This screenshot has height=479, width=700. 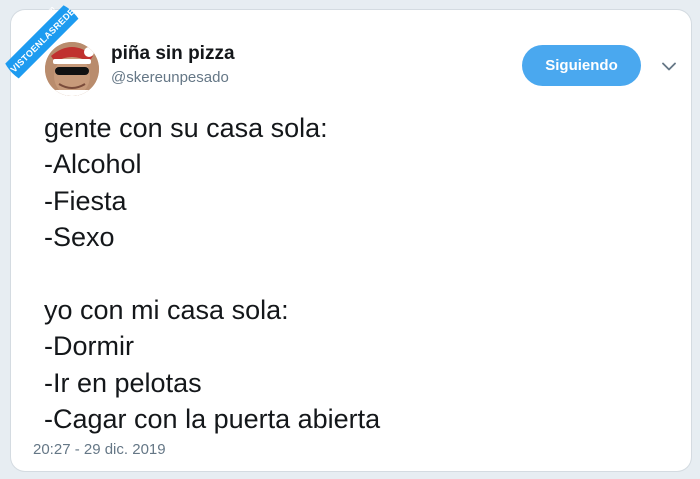 What do you see at coordinates (99, 449) in the screenshot?
I see `tweet-timestamp: 20:27 - 29 dic. 2019` at bounding box center [99, 449].